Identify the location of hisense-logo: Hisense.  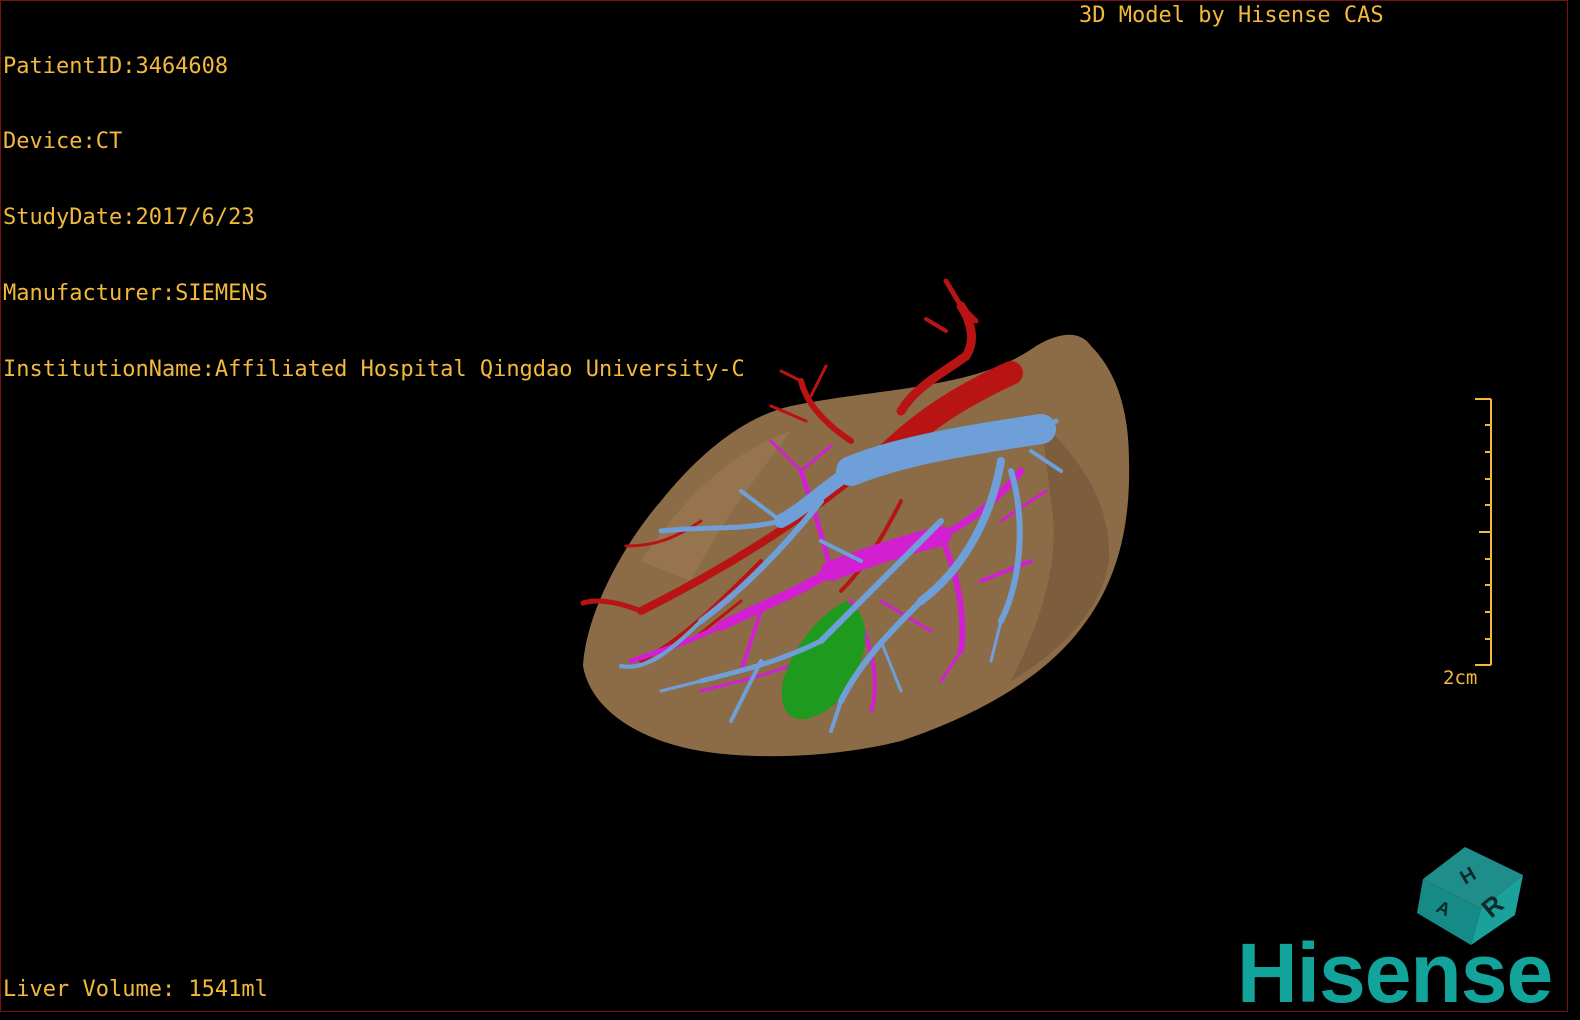
(1395, 973).